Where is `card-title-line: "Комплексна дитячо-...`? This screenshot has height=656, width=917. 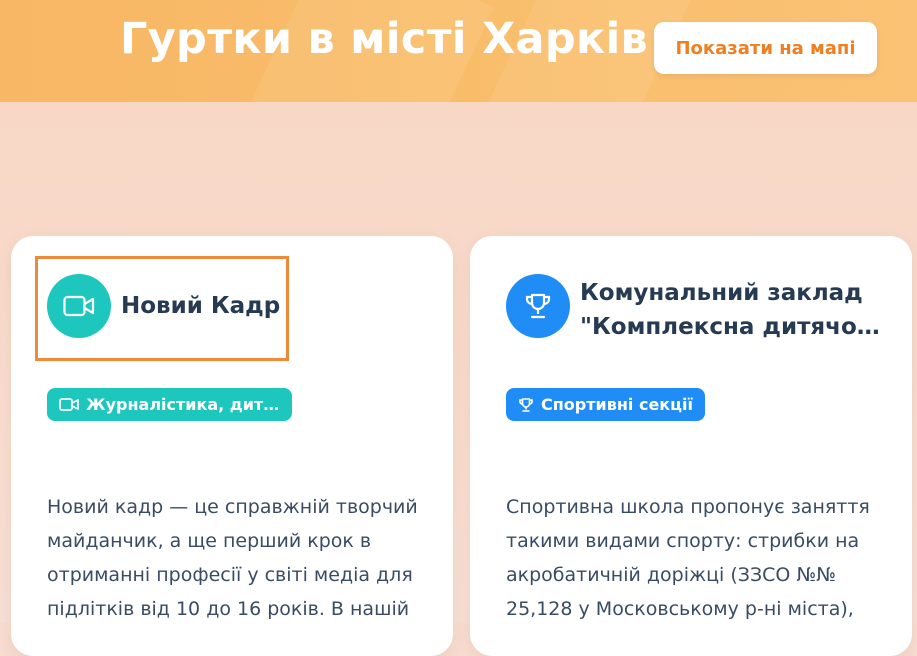
card-title-line: "Комплексна дитячо-... is located at coordinates (730, 327).